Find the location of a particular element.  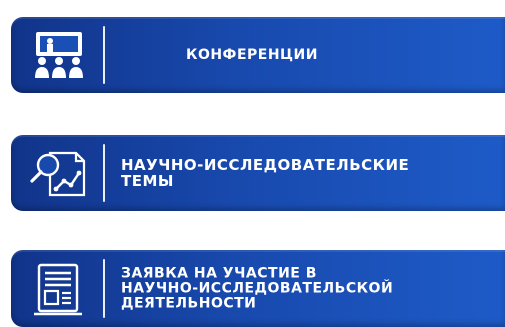

conferences-label: КОНФЕРЕНЦИИ is located at coordinates (252, 55).